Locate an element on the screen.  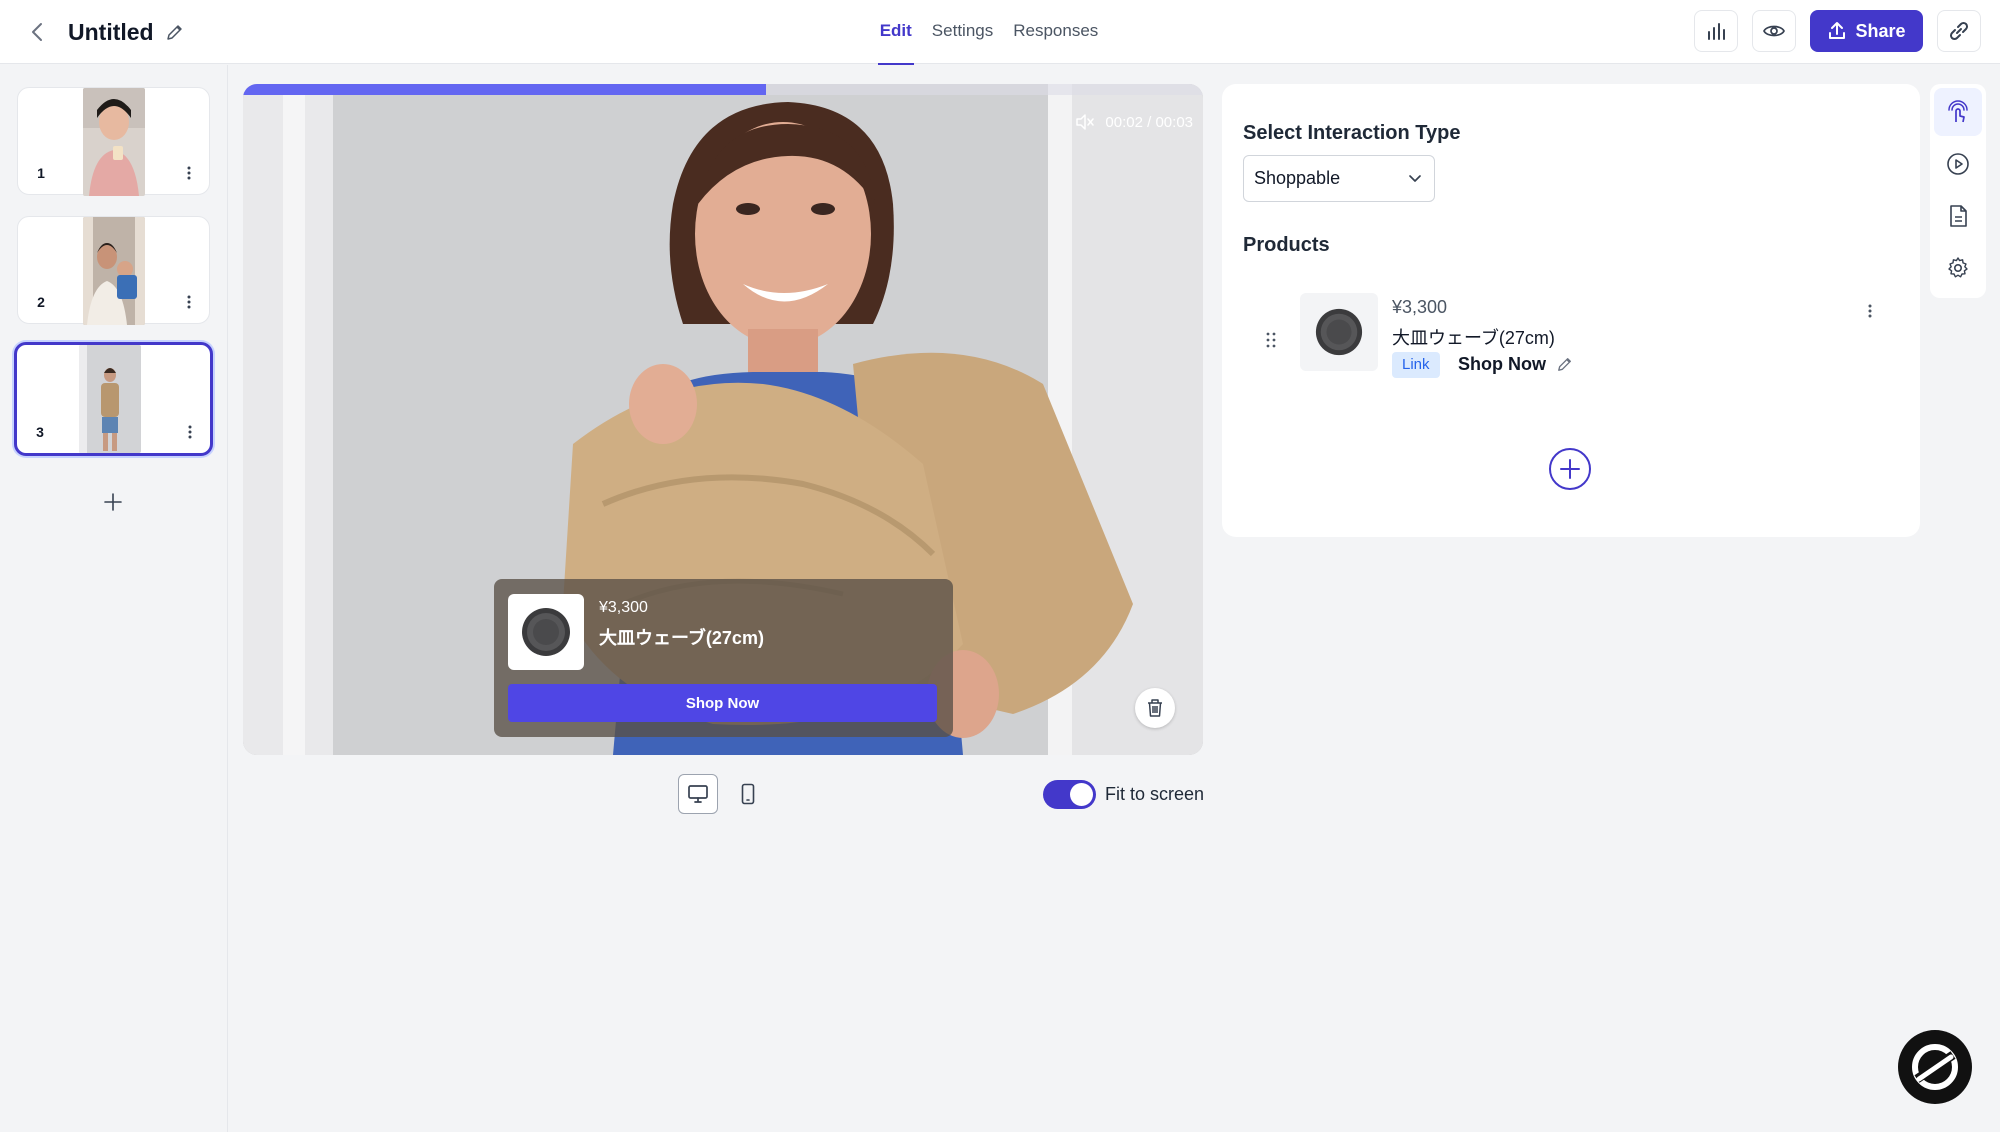
gear-icon is located at coordinates (1958, 267).